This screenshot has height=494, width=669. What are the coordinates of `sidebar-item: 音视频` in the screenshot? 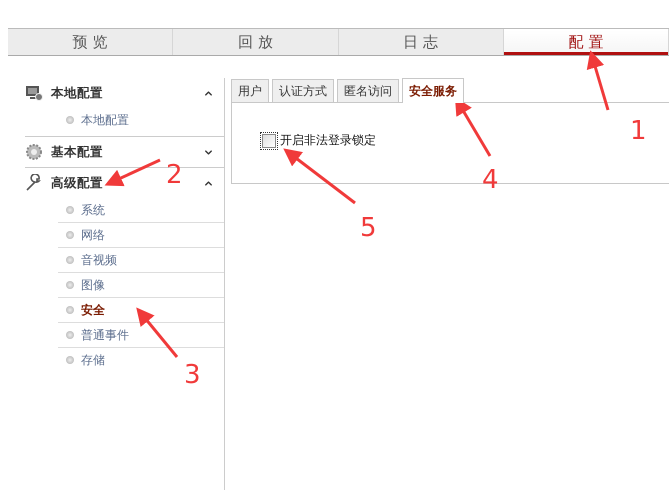 It's located at (99, 260).